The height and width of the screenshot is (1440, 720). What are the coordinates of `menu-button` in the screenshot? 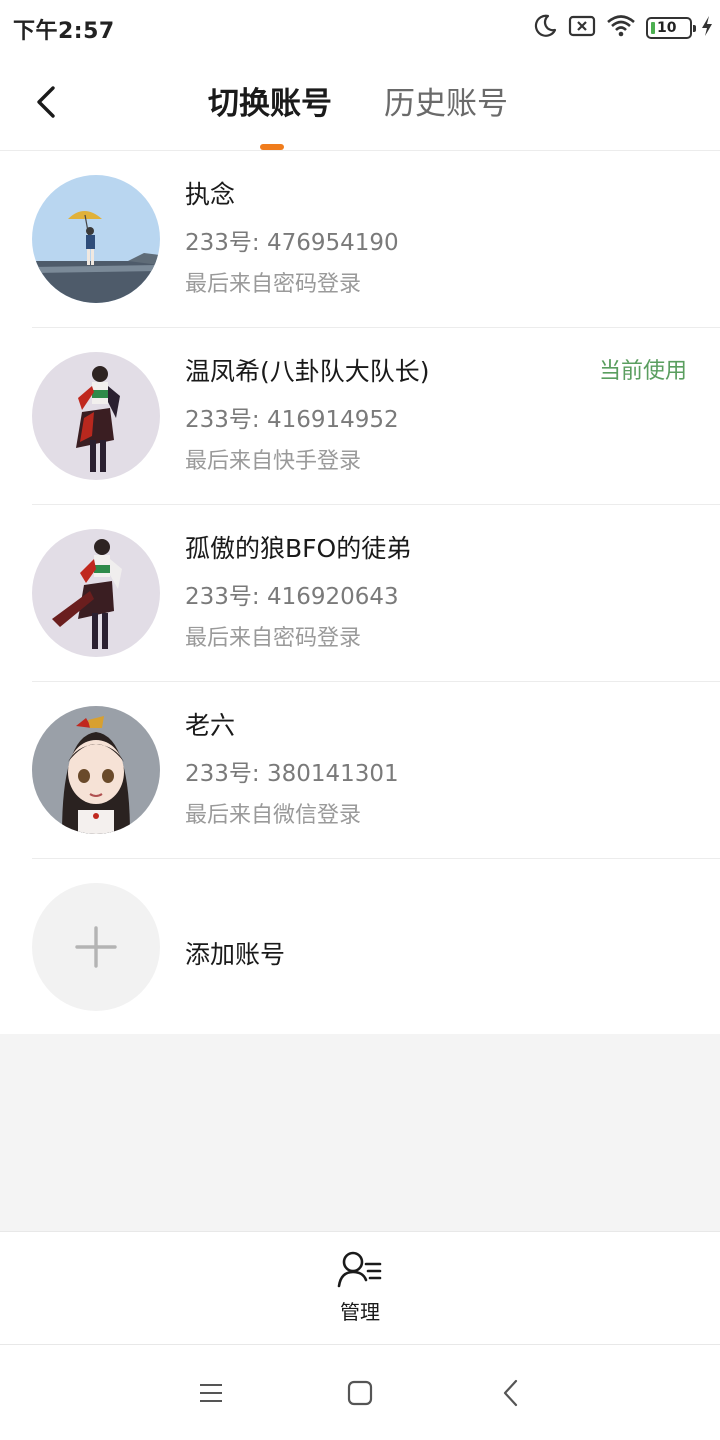 It's located at (211, 1393).